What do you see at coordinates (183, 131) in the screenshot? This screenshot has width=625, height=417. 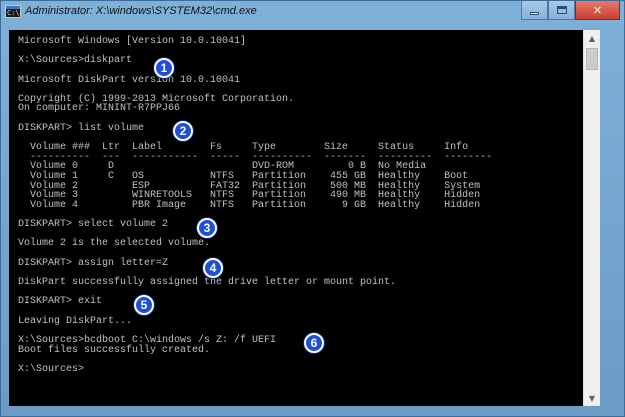 I see `step-badge-2: 2` at bounding box center [183, 131].